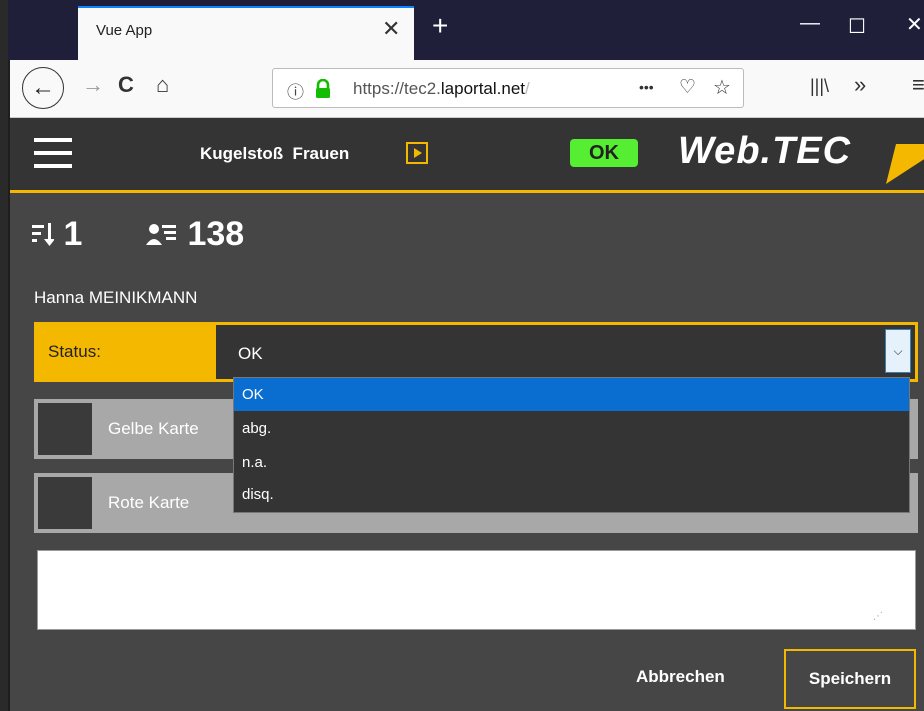  I want to click on status-select: OK ⌵, so click(565, 352).